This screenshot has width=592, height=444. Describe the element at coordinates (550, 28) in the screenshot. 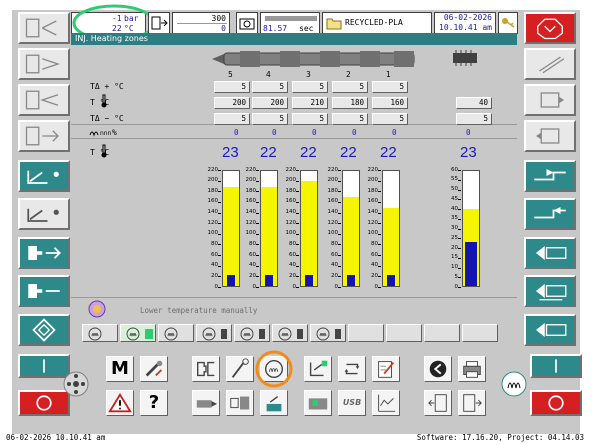

I see `emergency-stop-button` at that location.